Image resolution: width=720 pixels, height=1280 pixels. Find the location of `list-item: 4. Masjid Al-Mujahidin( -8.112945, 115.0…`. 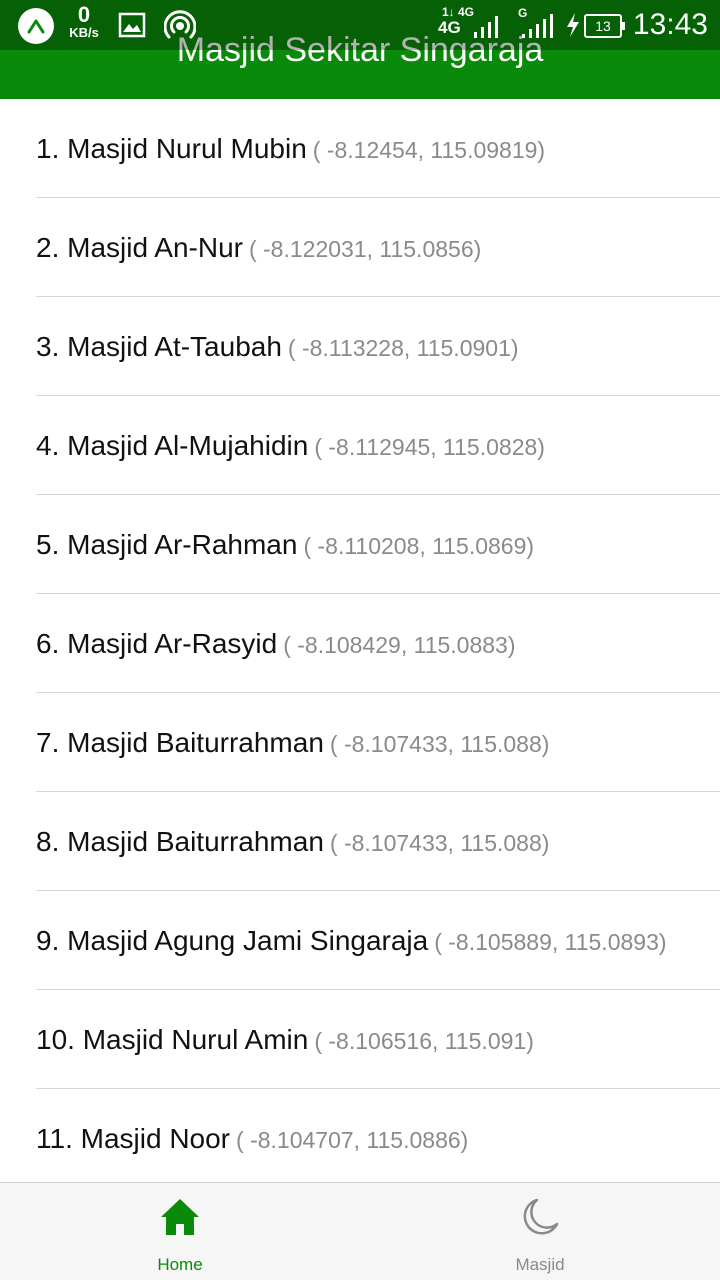

list-item: 4. Masjid Al-Mujahidin( -8.112945, 115.0… is located at coordinates (378, 445).